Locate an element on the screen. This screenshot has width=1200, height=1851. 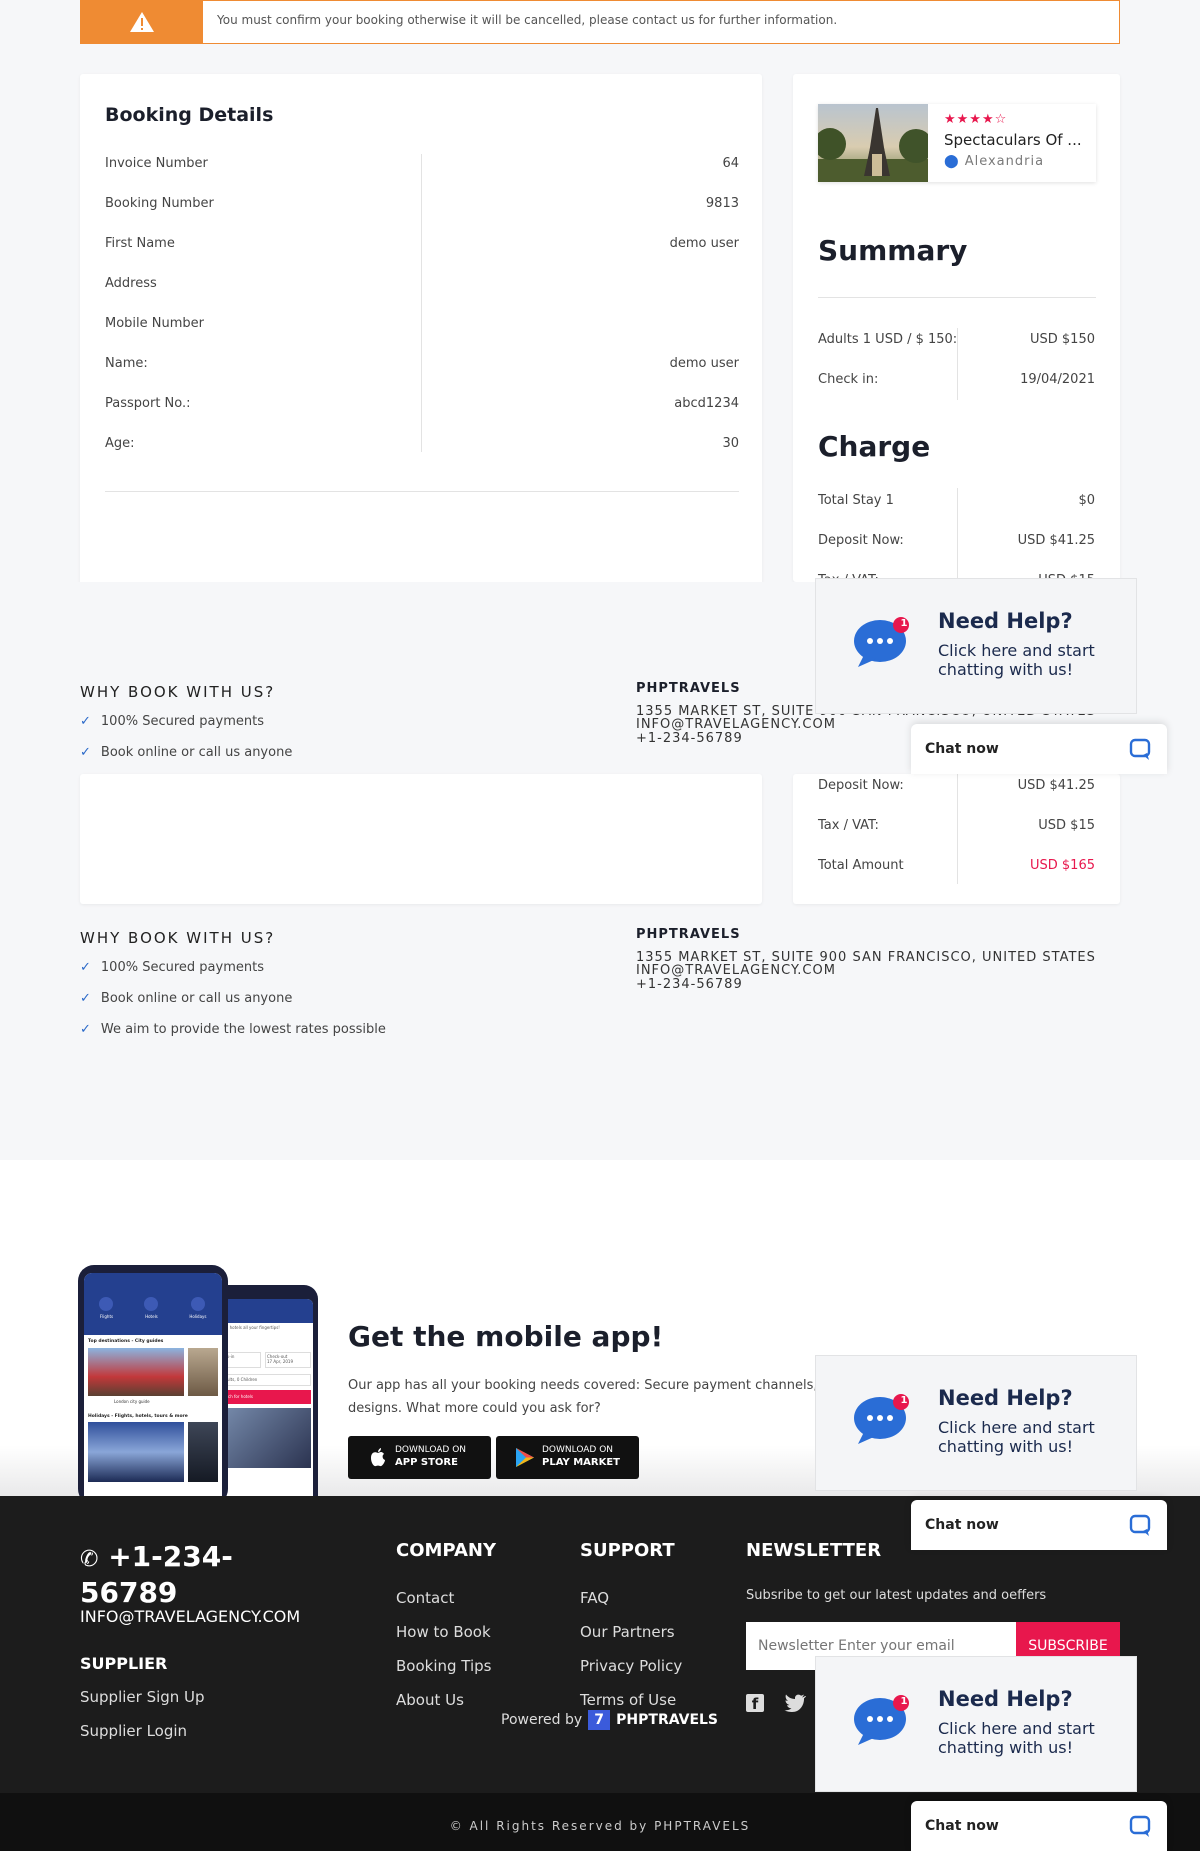
chat-now-label: Chat now is located at coordinates (962, 749).